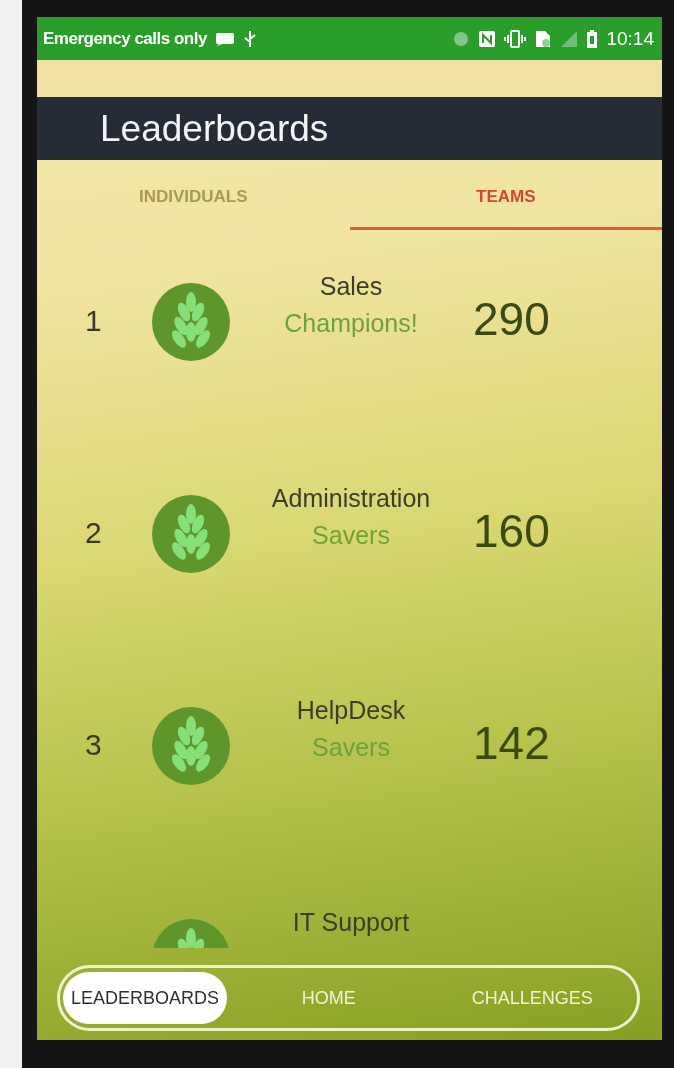 The image size is (674, 1068). What do you see at coordinates (351, 323) in the screenshot?
I see `team-level: Champions!` at bounding box center [351, 323].